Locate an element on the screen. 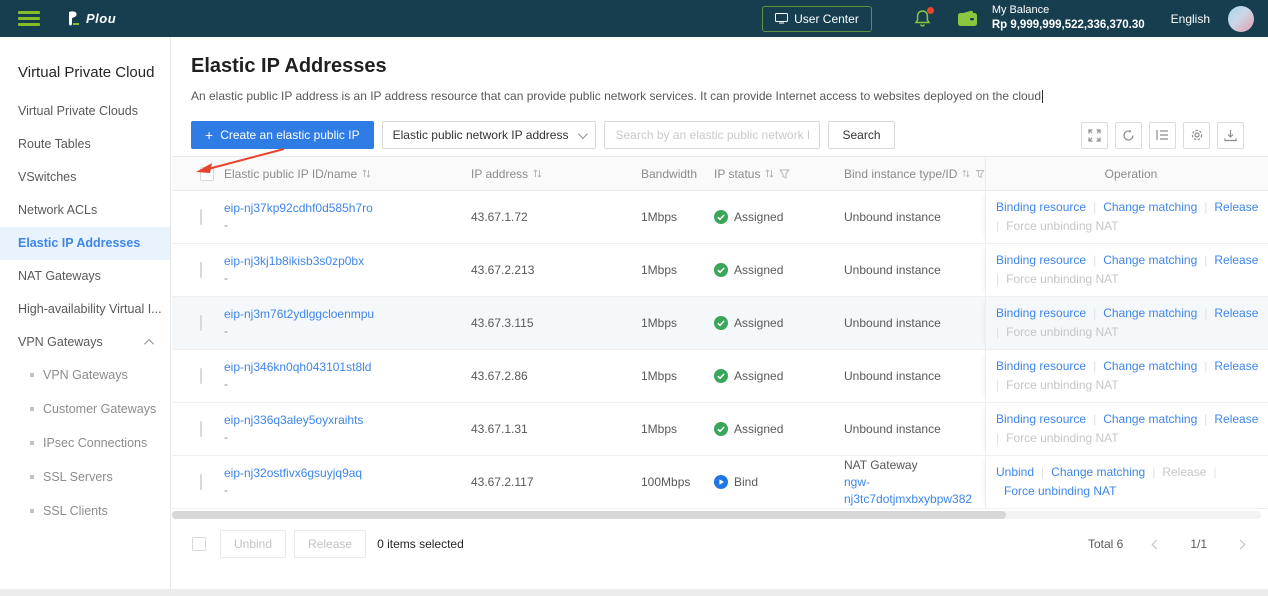 This screenshot has width=1268, height=596. ip-address: 43.67.2.86 is located at coordinates (499, 375).